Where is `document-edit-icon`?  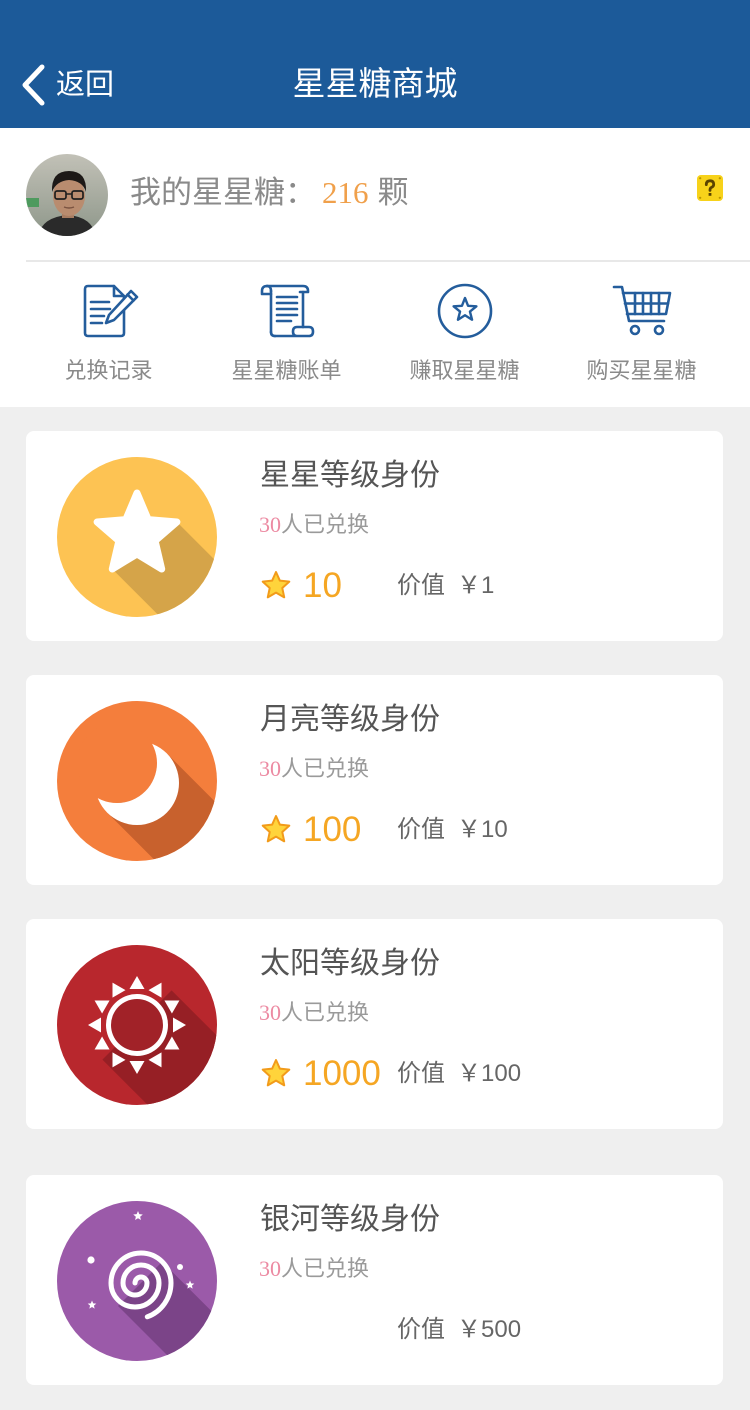
document-edit-icon is located at coordinates (111, 311).